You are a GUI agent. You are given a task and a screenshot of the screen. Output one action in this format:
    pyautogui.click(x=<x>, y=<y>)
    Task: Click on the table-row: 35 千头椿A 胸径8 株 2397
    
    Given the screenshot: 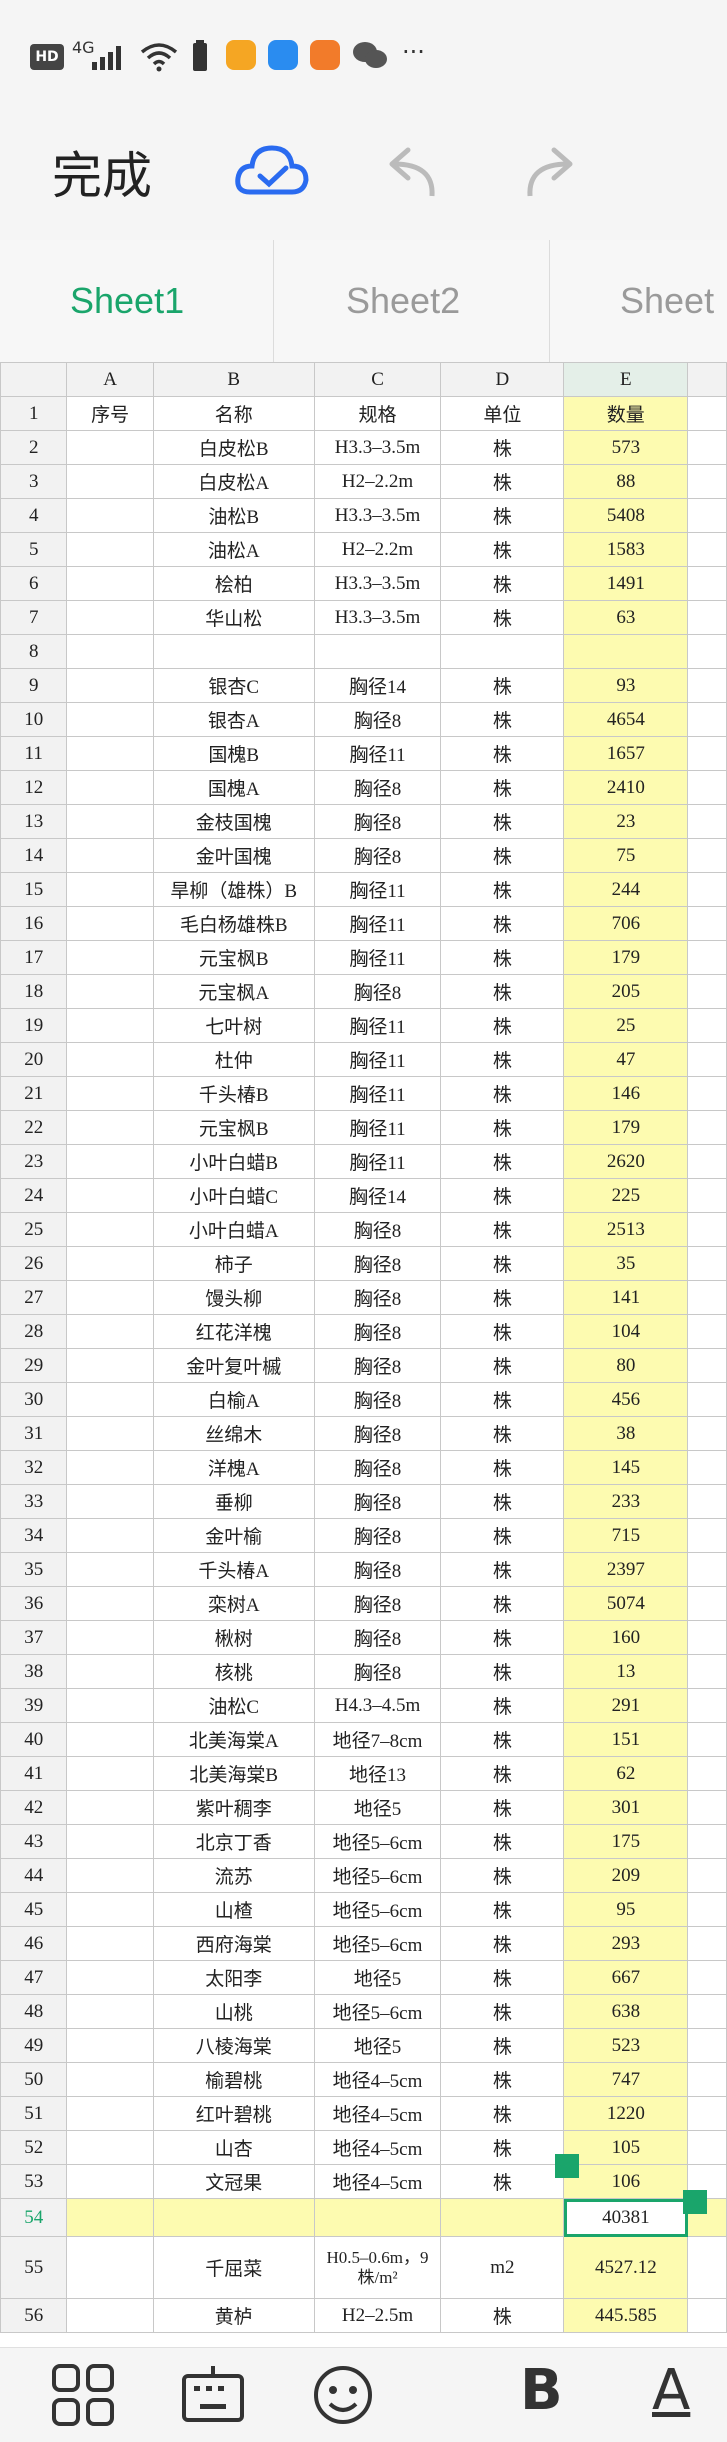 What is the action you would take?
    pyautogui.click(x=363, y=1569)
    